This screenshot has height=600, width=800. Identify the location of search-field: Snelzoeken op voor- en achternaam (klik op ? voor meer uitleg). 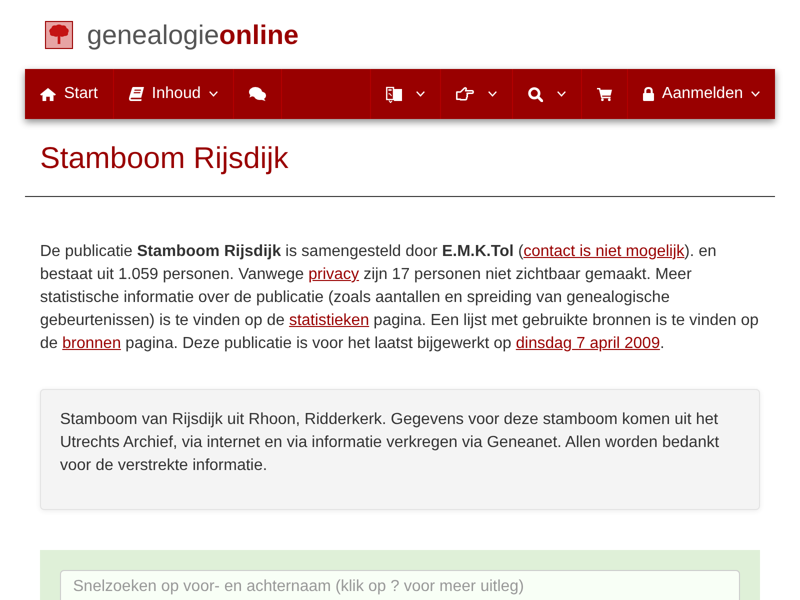
(400, 585).